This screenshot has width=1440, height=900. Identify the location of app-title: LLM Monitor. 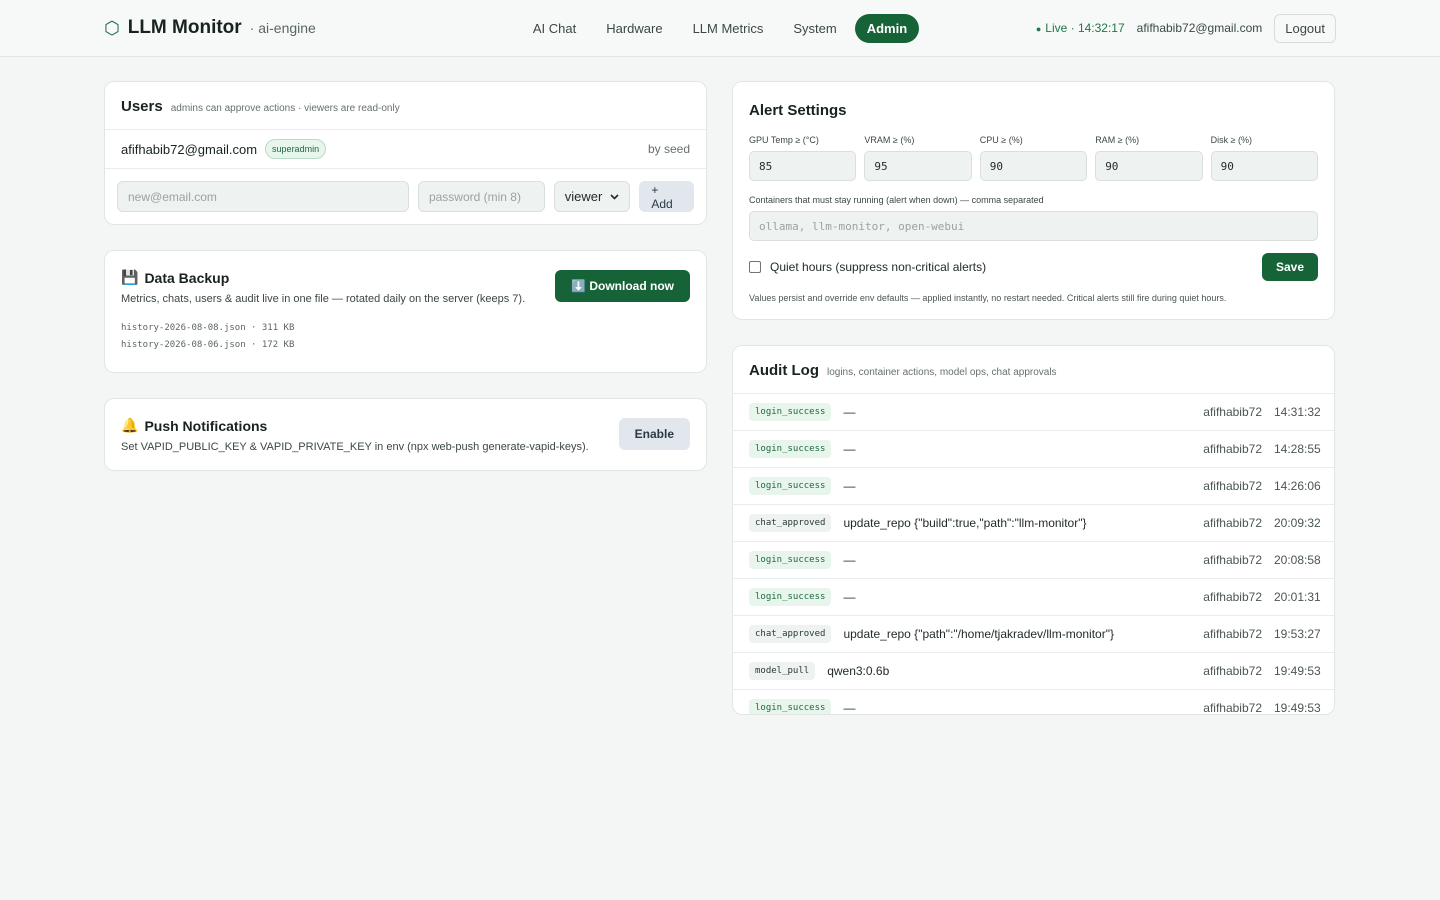
(184, 27).